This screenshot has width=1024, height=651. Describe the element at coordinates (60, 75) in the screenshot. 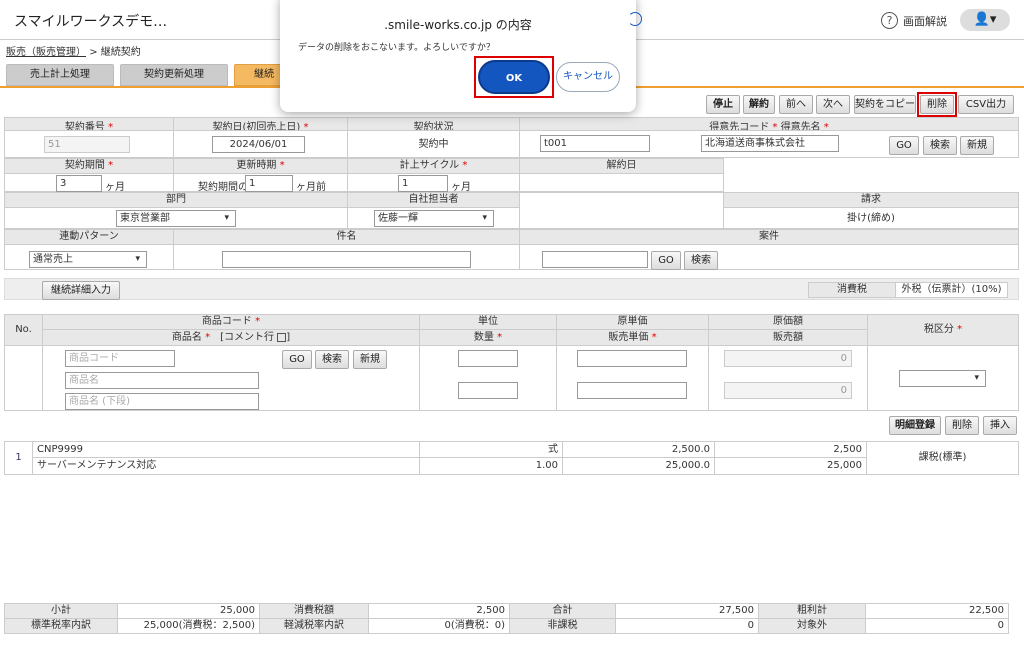

I see `tab-sales: 売上計上処理` at that location.